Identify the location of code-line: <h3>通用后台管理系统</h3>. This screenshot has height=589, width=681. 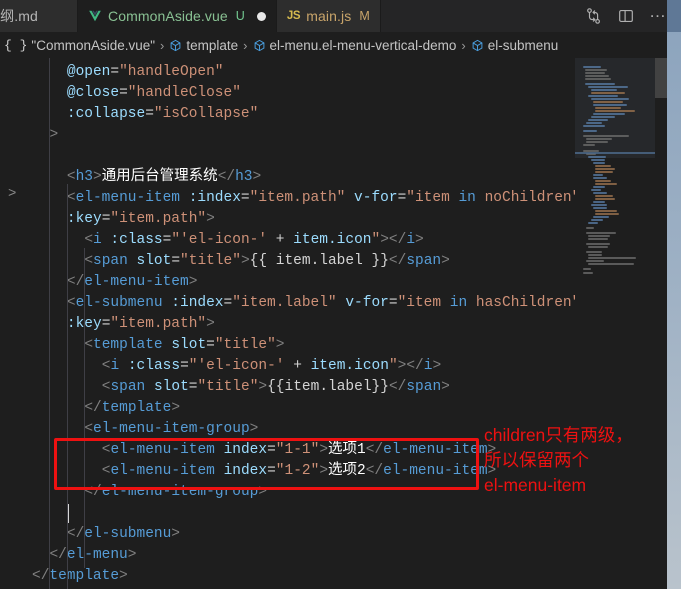
(164, 177).